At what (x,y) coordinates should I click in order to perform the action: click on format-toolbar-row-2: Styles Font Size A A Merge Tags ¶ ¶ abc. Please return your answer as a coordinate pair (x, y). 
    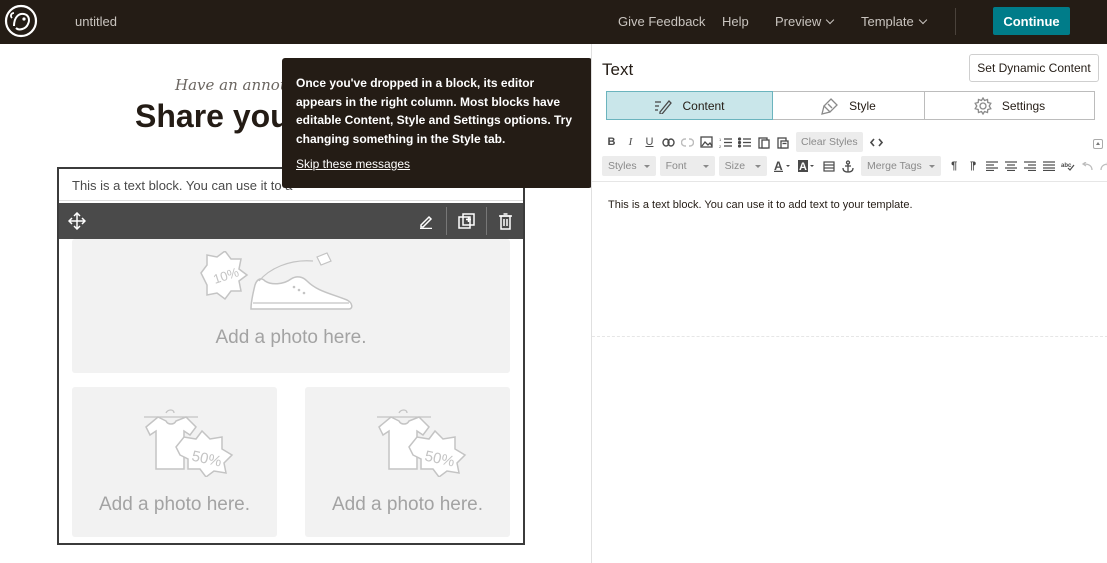
    Looking at the image, I should click on (854, 166).